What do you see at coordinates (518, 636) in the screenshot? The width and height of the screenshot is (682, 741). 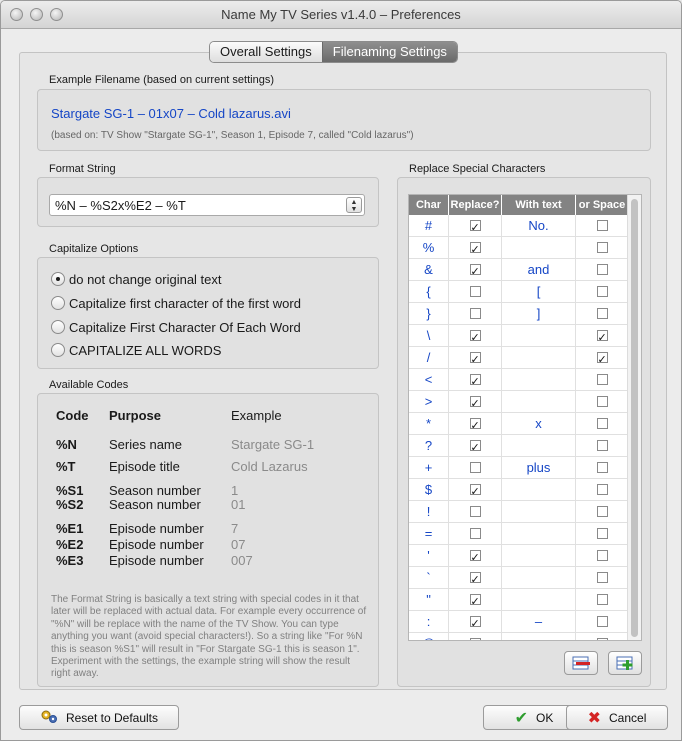 I see `replace-row: @` at bounding box center [518, 636].